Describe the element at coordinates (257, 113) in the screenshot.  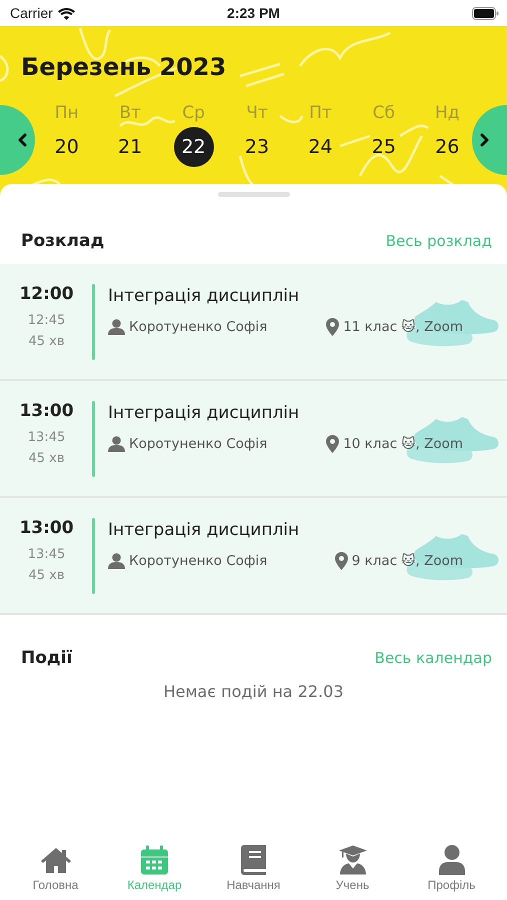
I see `weekday-label: Чт` at that location.